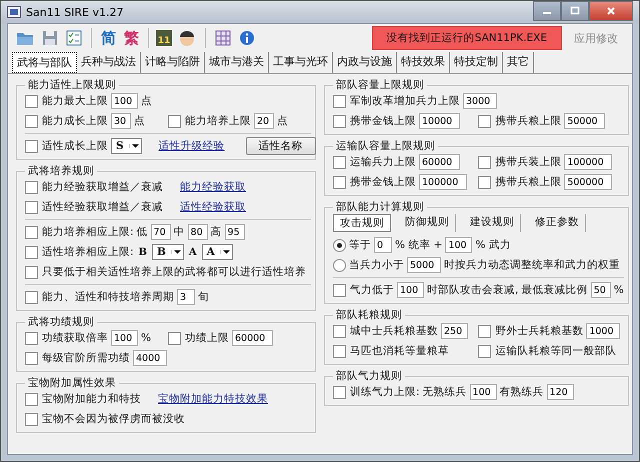  What do you see at coordinates (237, 62) in the screenshot?
I see `tab: 城市与港关` at bounding box center [237, 62].